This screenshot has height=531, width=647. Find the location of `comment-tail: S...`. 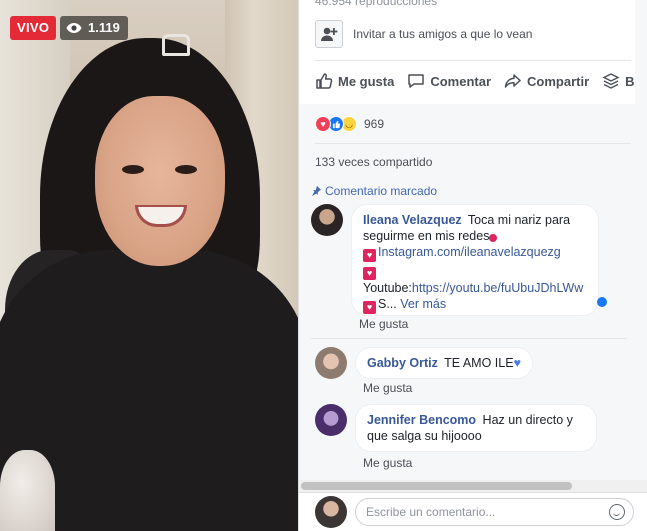

comment-tail: S... is located at coordinates (387, 304).